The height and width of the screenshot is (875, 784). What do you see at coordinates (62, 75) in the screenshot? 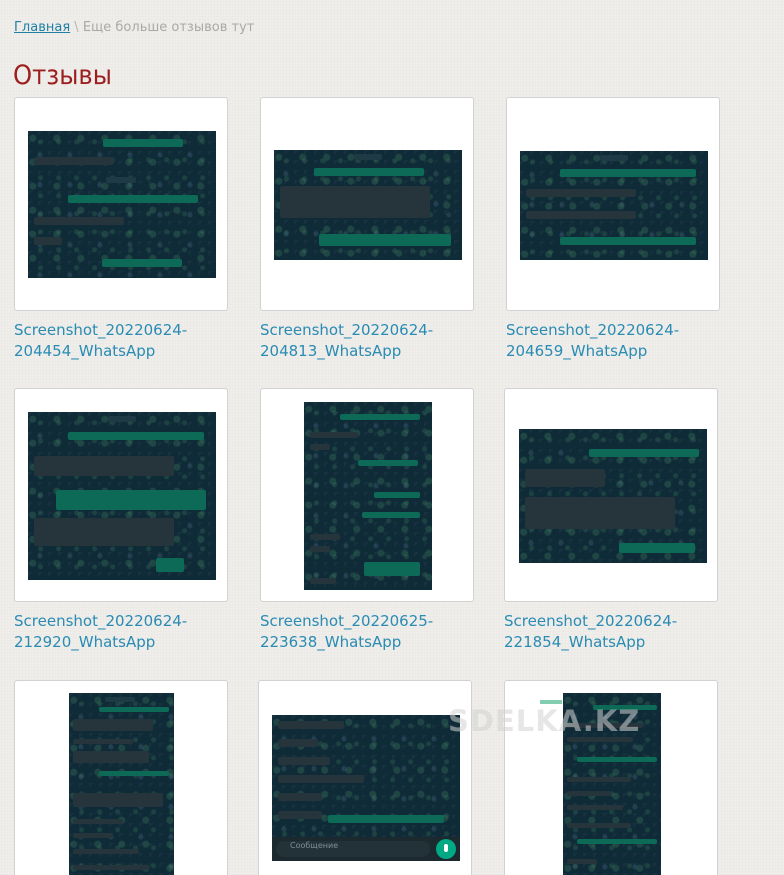
I see `page-title: Отзывы` at bounding box center [62, 75].